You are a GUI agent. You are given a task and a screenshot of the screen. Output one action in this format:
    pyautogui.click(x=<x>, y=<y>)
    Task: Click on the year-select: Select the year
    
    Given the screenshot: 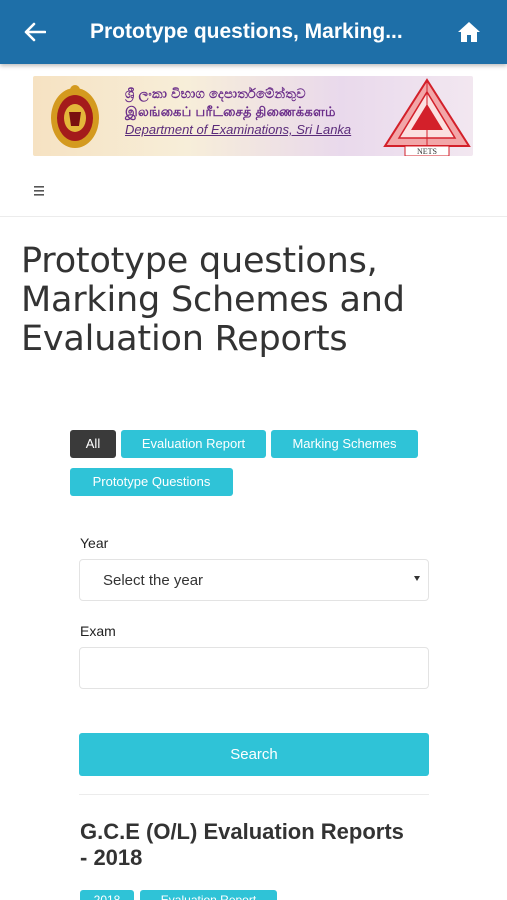 What is the action you would take?
    pyautogui.click(x=254, y=580)
    